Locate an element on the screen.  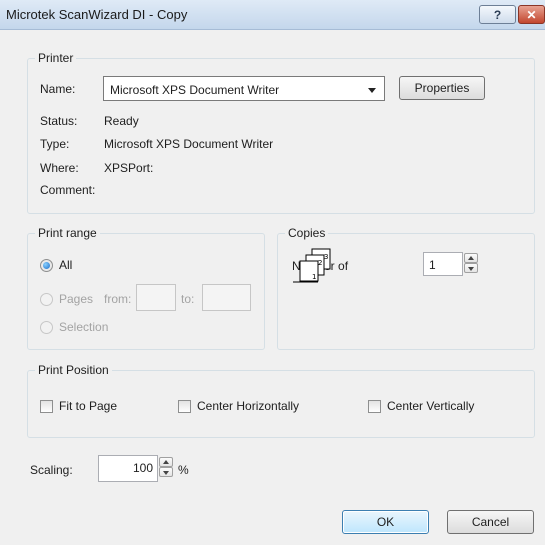
copies-value: 1 is located at coordinates (432, 265).